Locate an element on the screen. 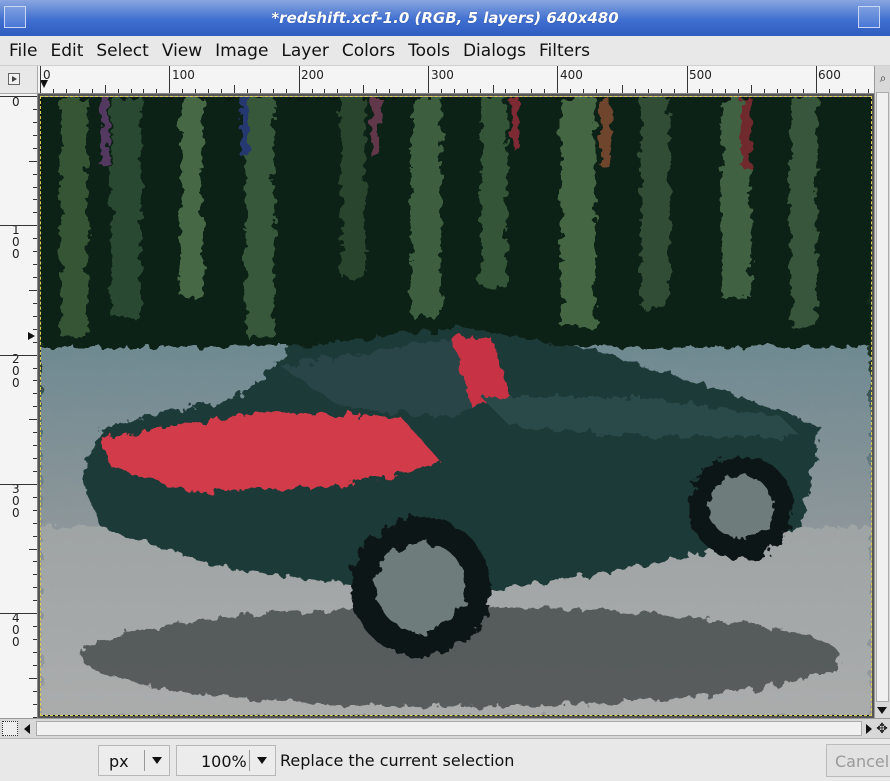 Image resolution: width=890 pixels, height=781 pixels. vertical-scroll-thumb is located at coordinates (882, 397).